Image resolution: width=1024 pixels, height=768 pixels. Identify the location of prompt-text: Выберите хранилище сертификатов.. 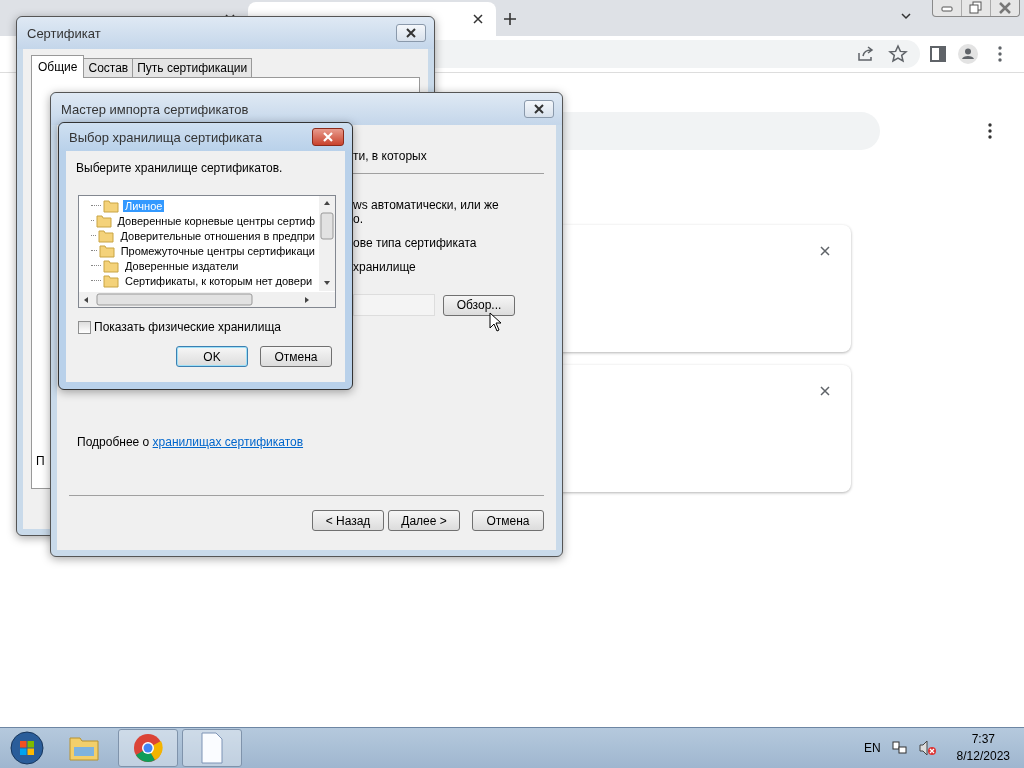
(180, 168).